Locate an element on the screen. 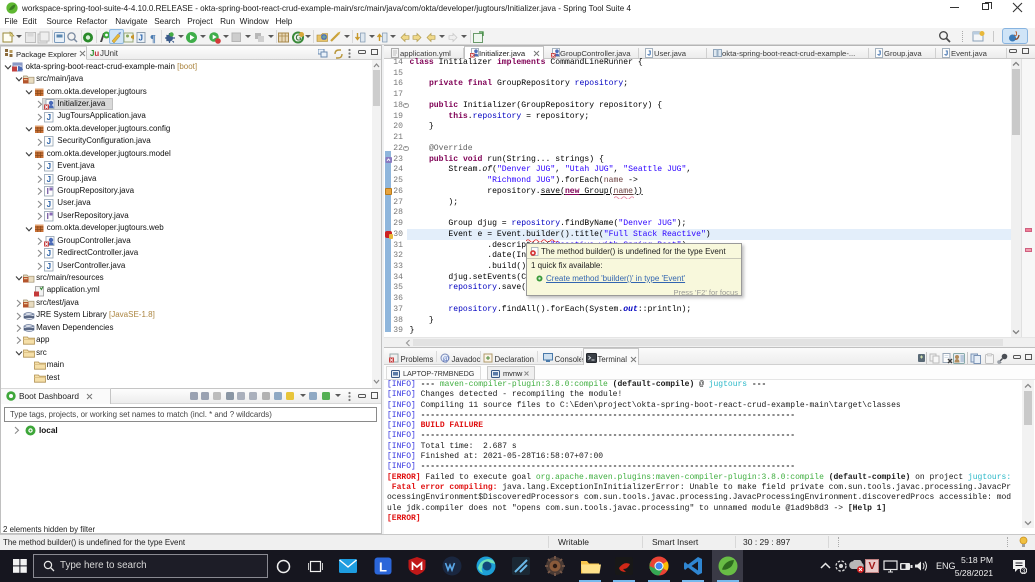 Image resolution: width=1035 pixels, height=582 pixels. svg-text: L is located at coordinates (383, 567).